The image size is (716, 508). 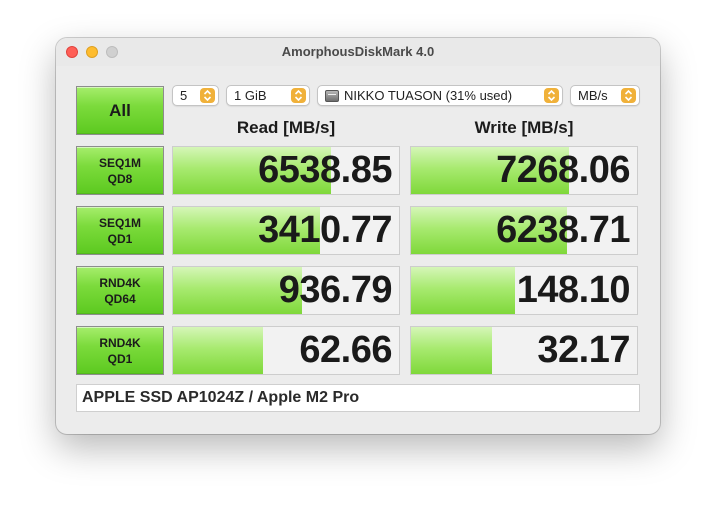 What do you see at coordinates (332, 95) in the screenshot?
I see `disk-icon` at bounding box center [332, 95].